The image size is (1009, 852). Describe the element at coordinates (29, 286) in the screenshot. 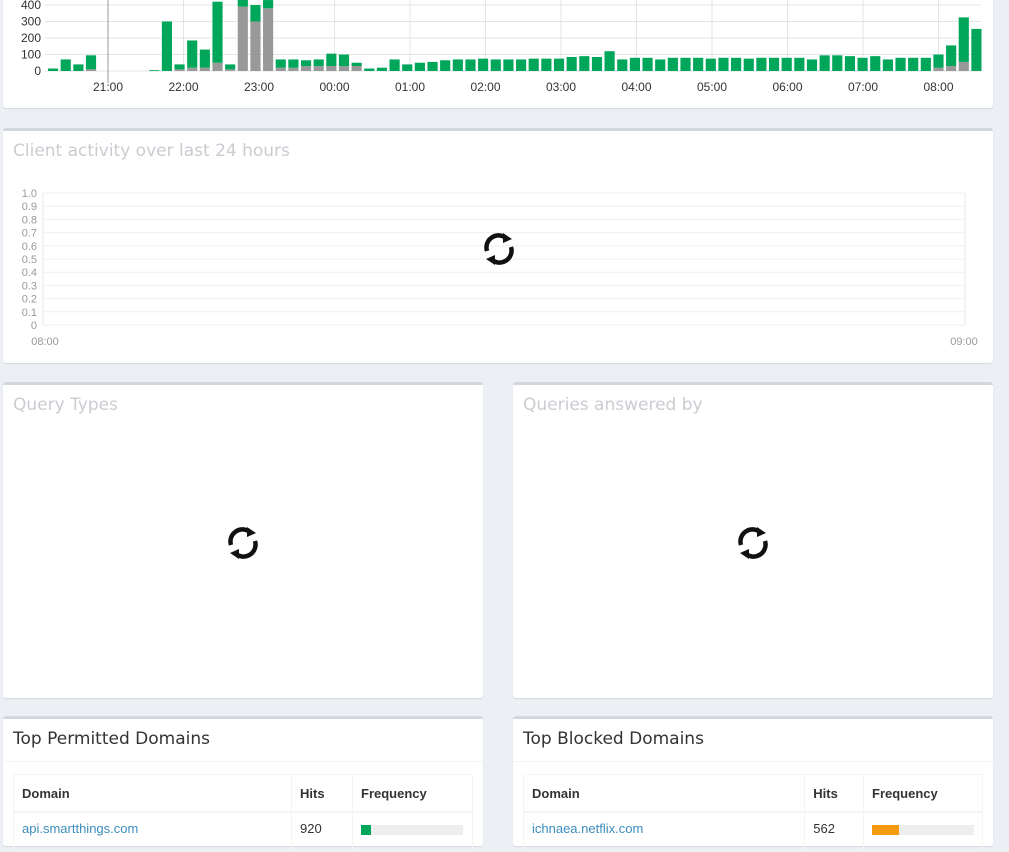

I see `y-tick-label: 0.3` at that location.